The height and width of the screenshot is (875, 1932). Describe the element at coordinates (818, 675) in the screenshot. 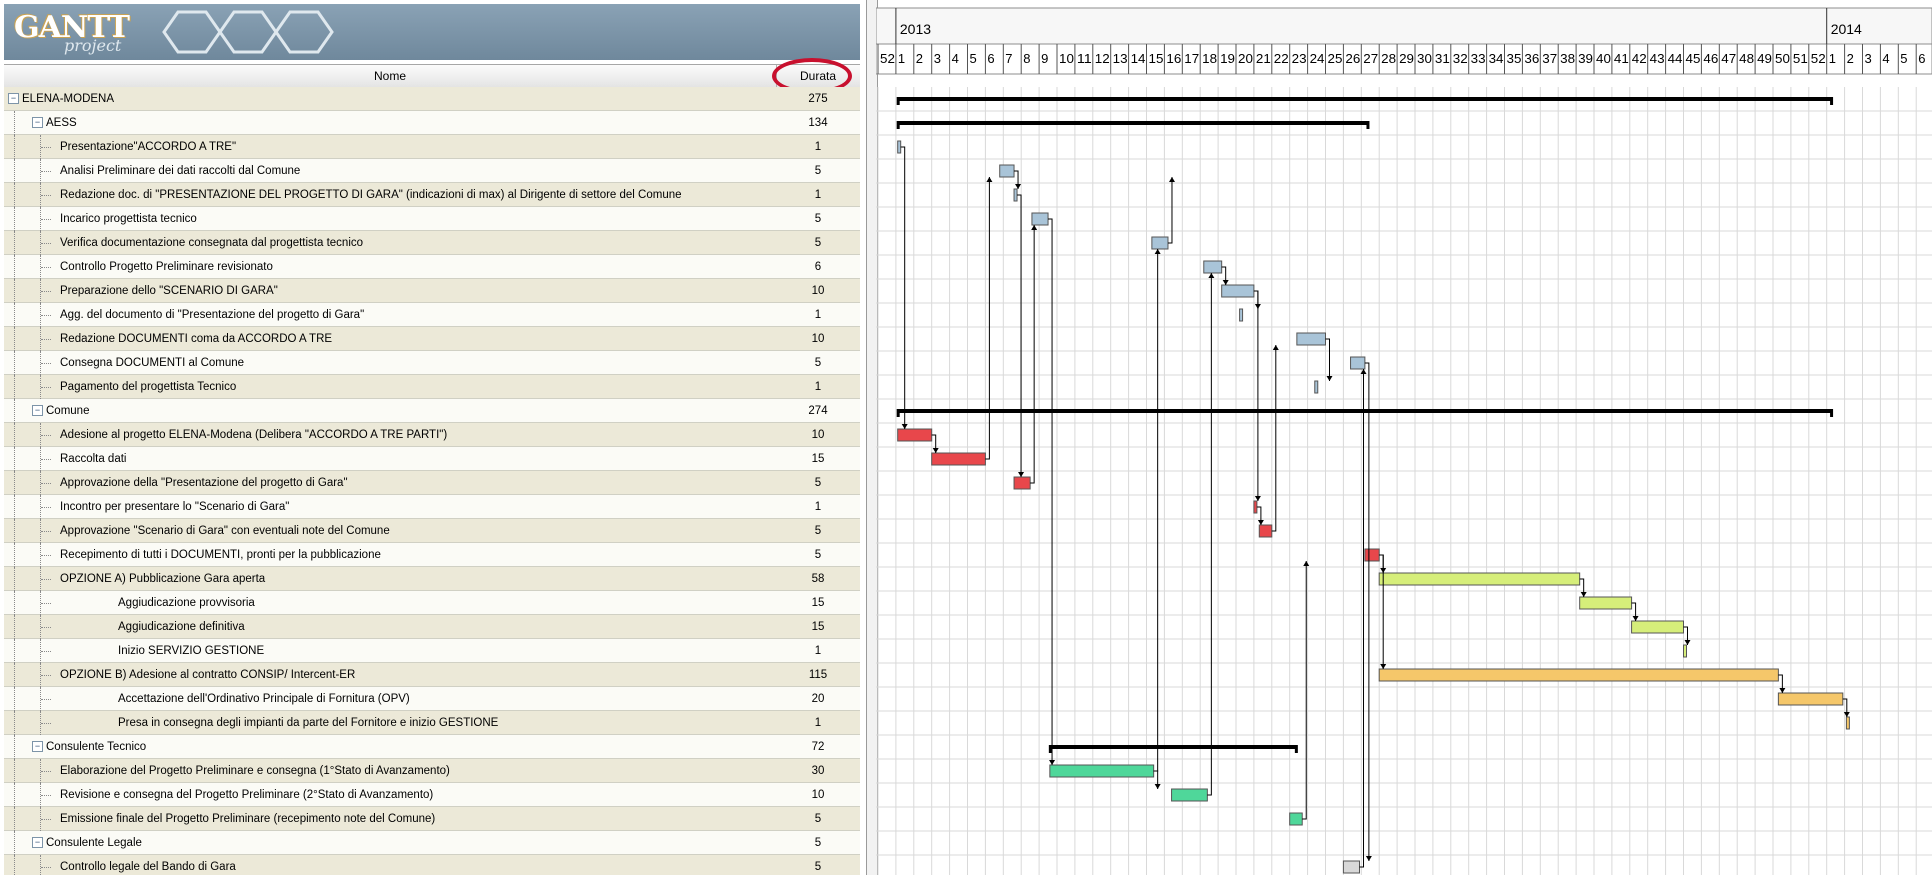

I see `task-duration: 115` at that location.